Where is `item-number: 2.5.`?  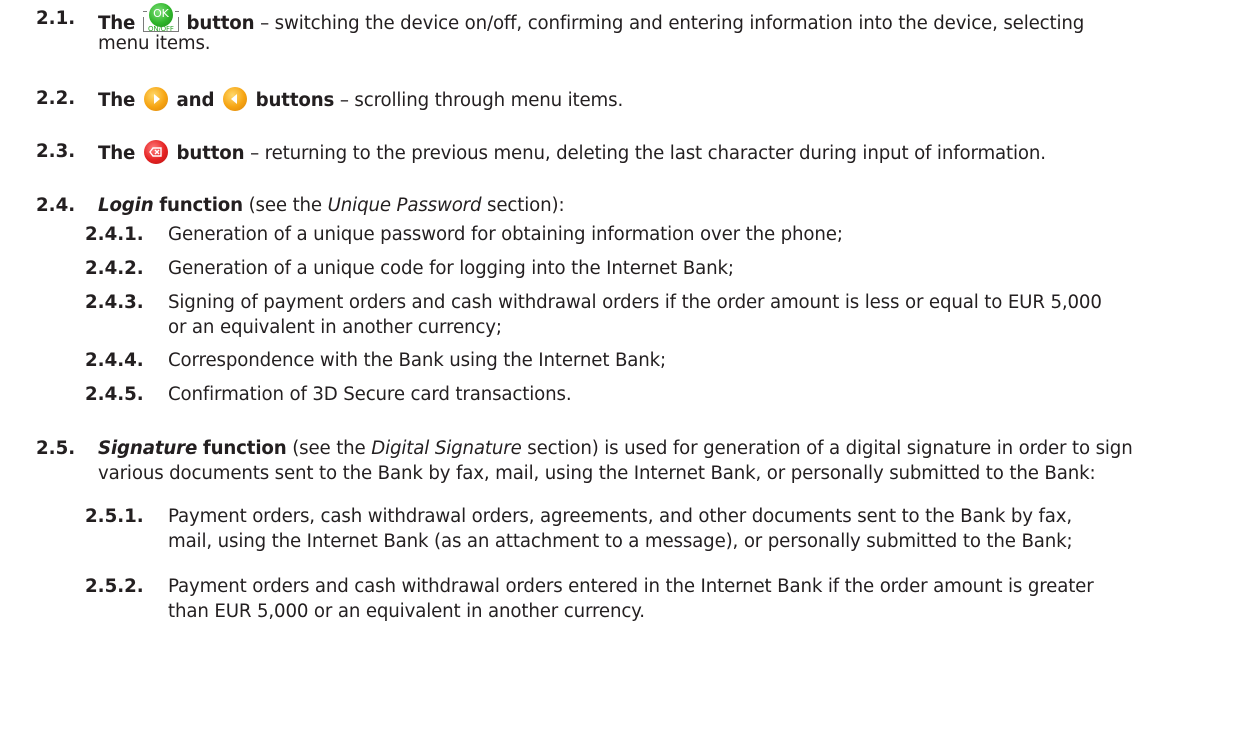 item-number: 2.5. is located at coordinates (56, 448).